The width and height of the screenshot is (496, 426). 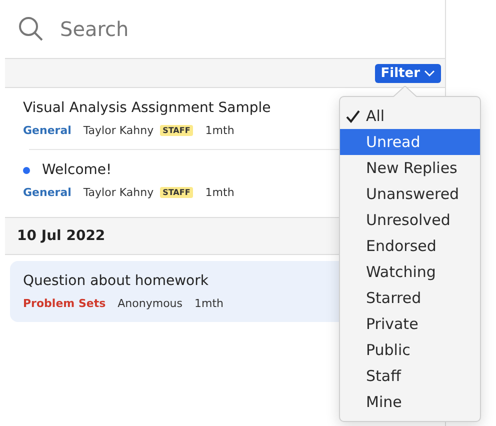 I want to click on menu-item: Public, so click(x=410, y=350).